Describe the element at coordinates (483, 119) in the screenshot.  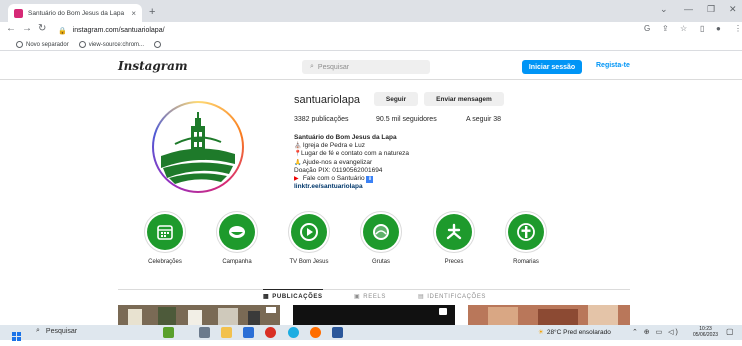
I see `following-count: A seguir 38` at that location.